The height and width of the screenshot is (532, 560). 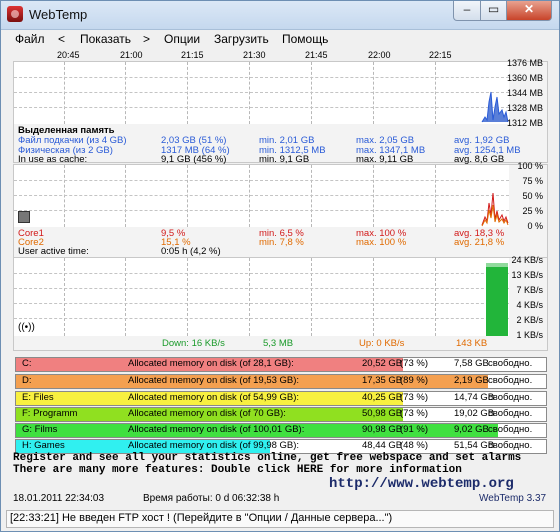 I want to click on maximize-button: ▭, so click(x=493, y=11).